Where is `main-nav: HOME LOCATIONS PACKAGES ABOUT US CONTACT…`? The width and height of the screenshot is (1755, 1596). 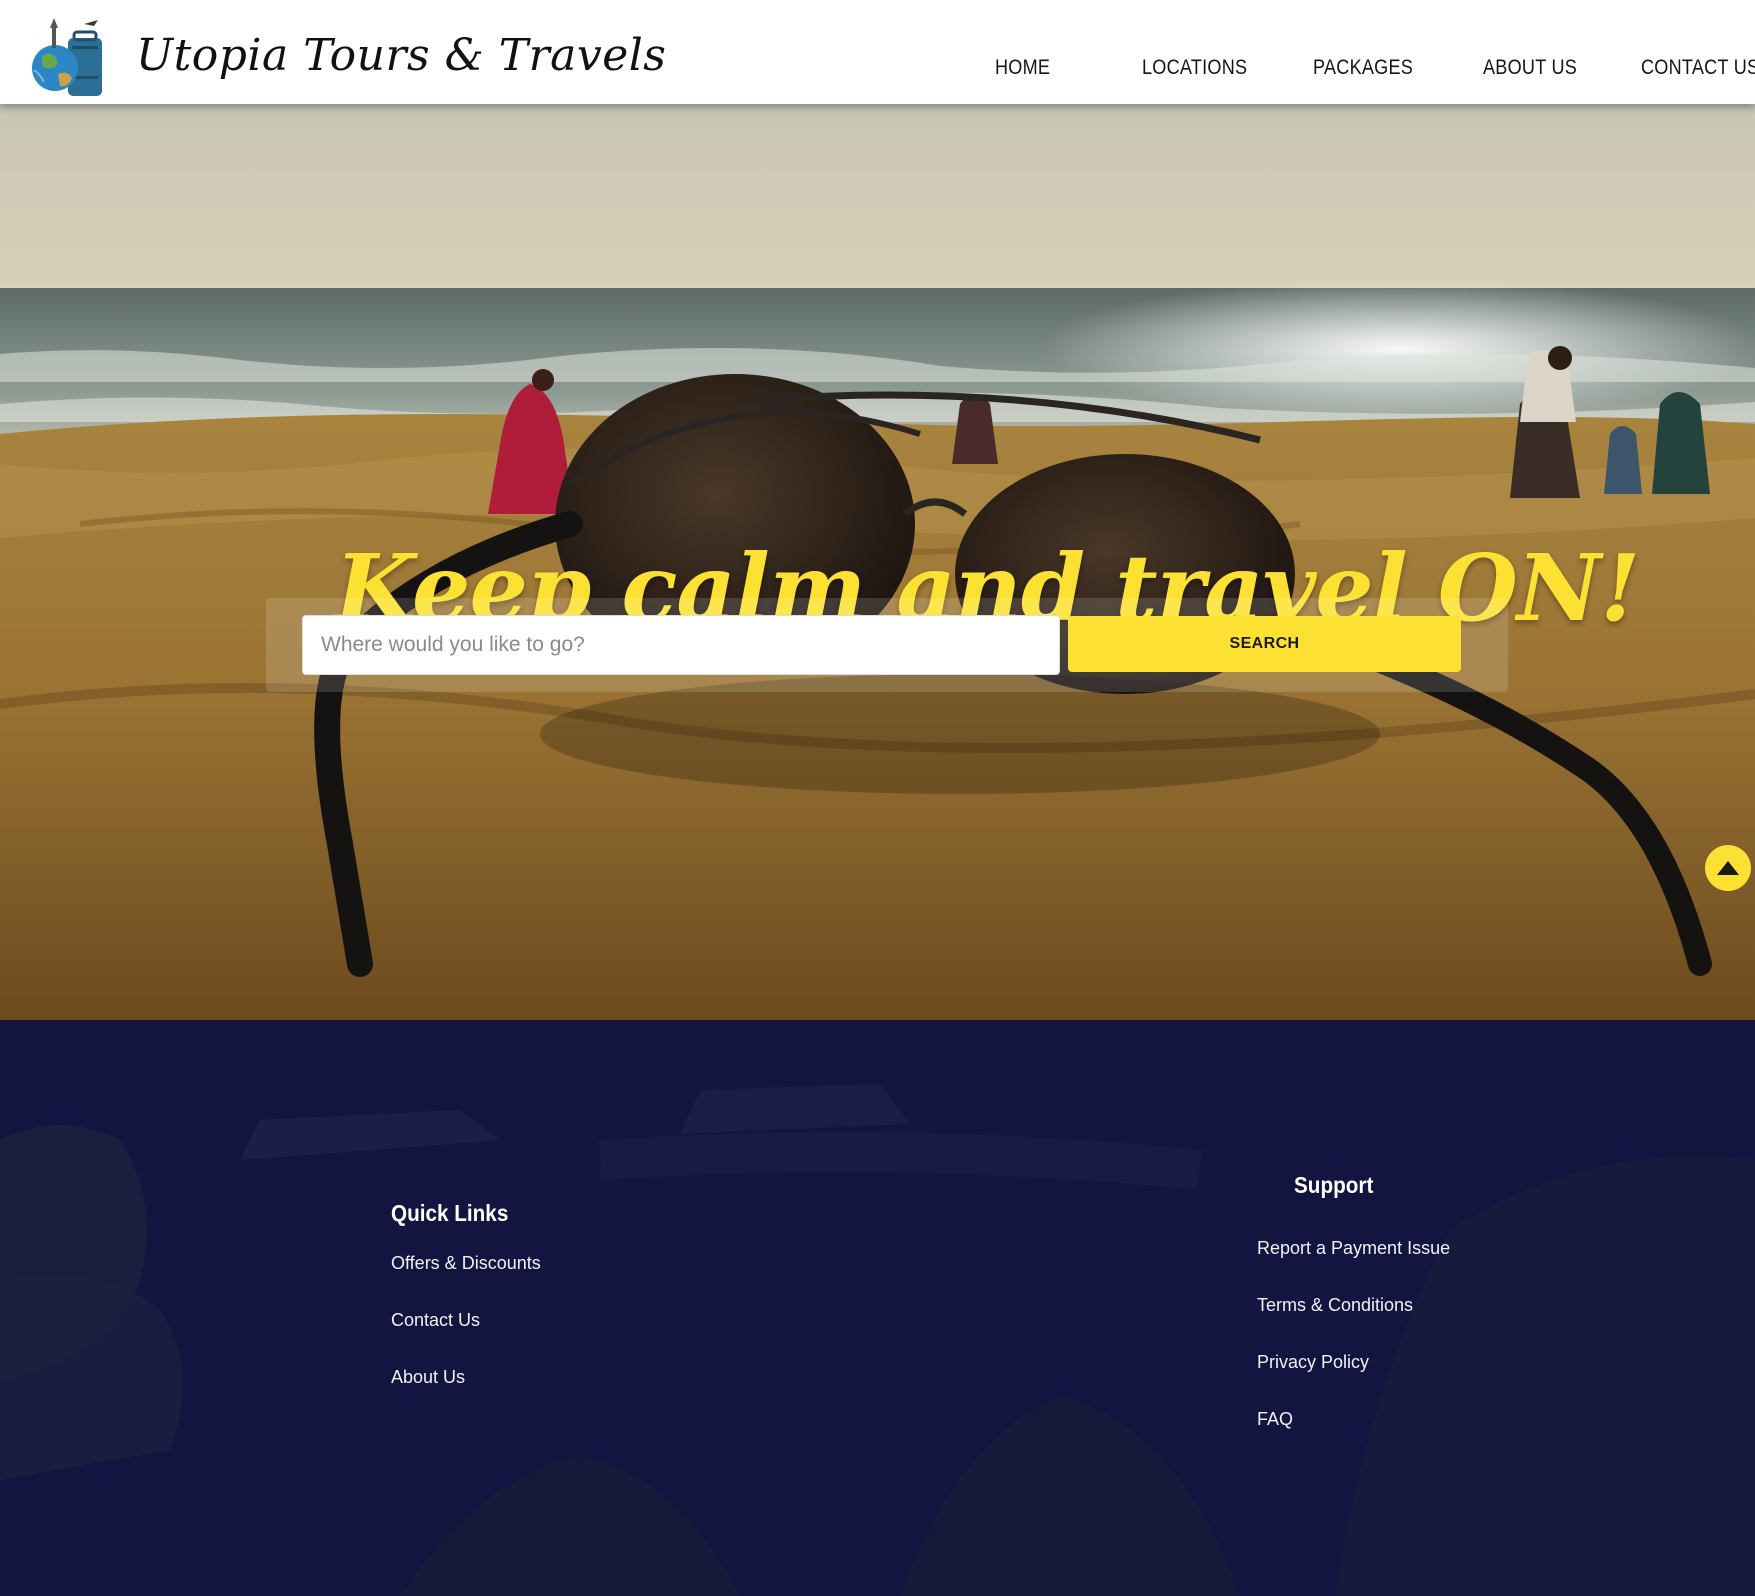 main-nav: HOME LOCATIONS PACKAGES ABOUT US CONTACT… is located at coordinates (877, 71).